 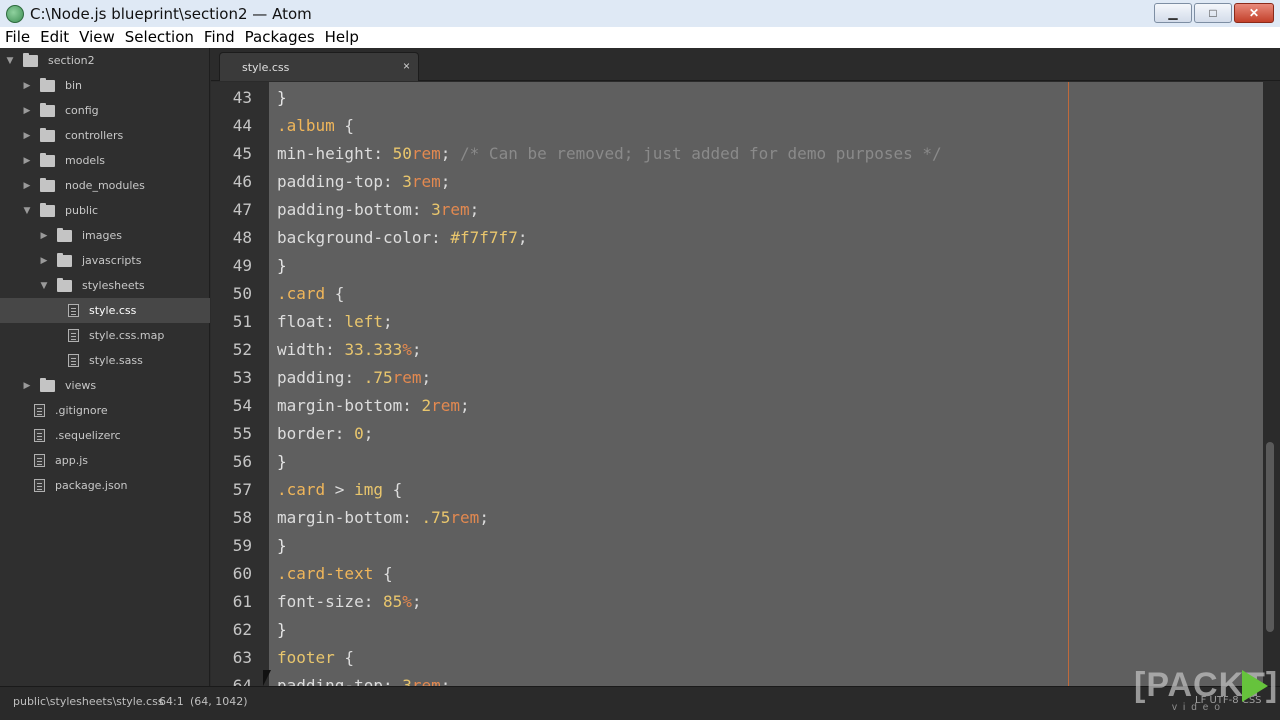 What do you see at coordinates (349, 602) in the screenshot?
I see `code-line: font-size: 85%;` at bounding box center [349, 602].